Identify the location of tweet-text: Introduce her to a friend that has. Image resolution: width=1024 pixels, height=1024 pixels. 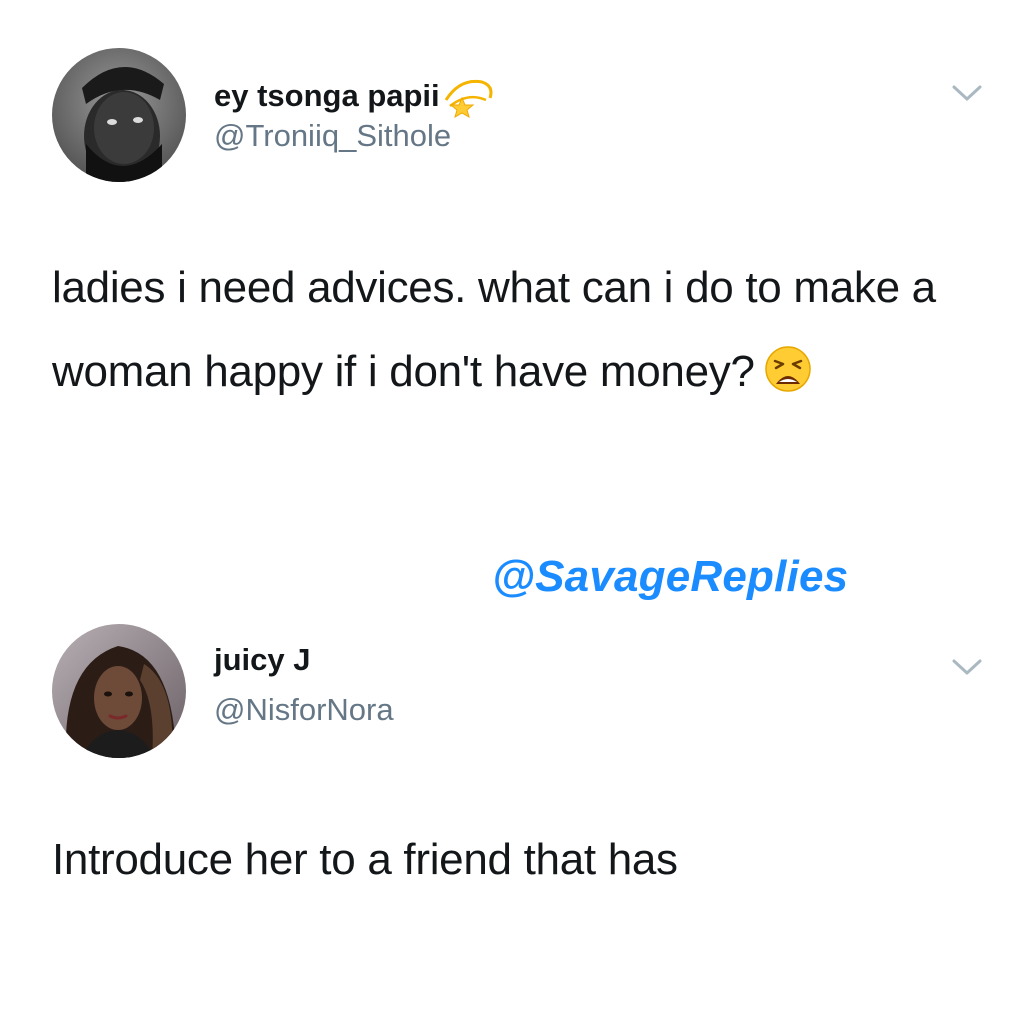
(508, 860).